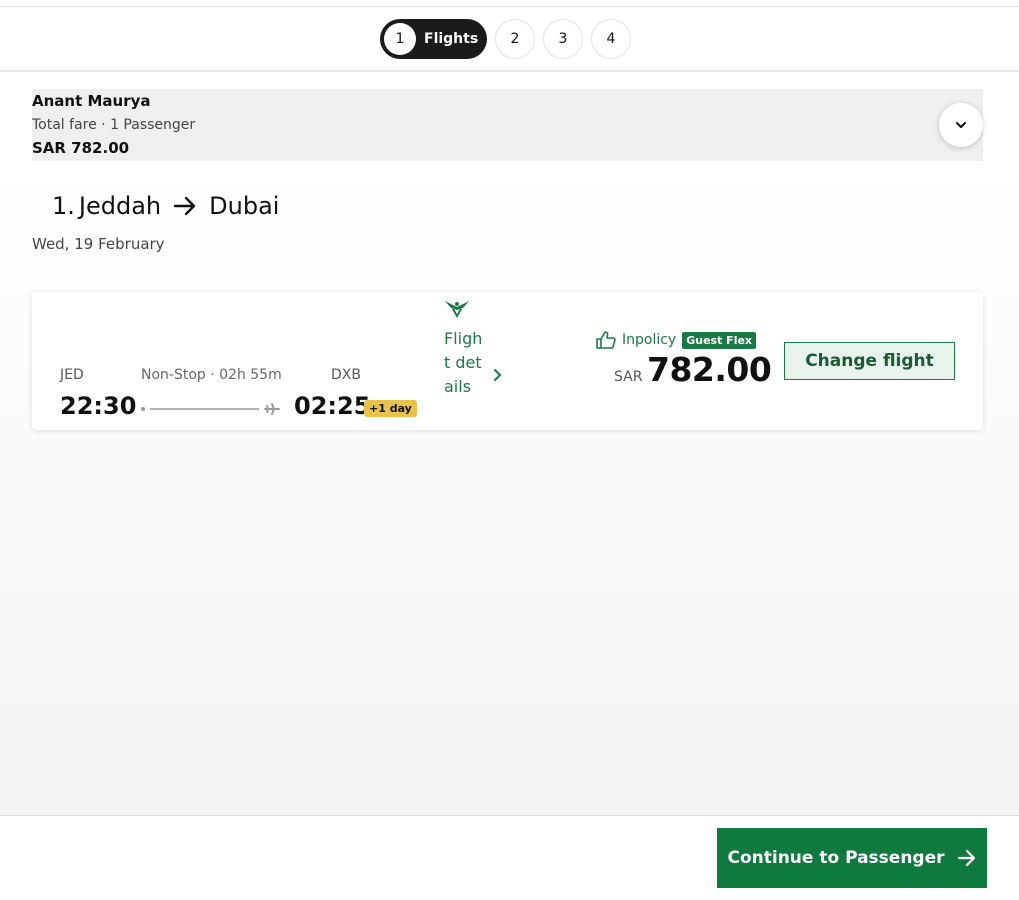 The image size is (1019, 900). What do you see at coordinates (719, 340) in the screenshot?
I see `fare-type-badge: Guest Flex` at bounding box center [719, 340].